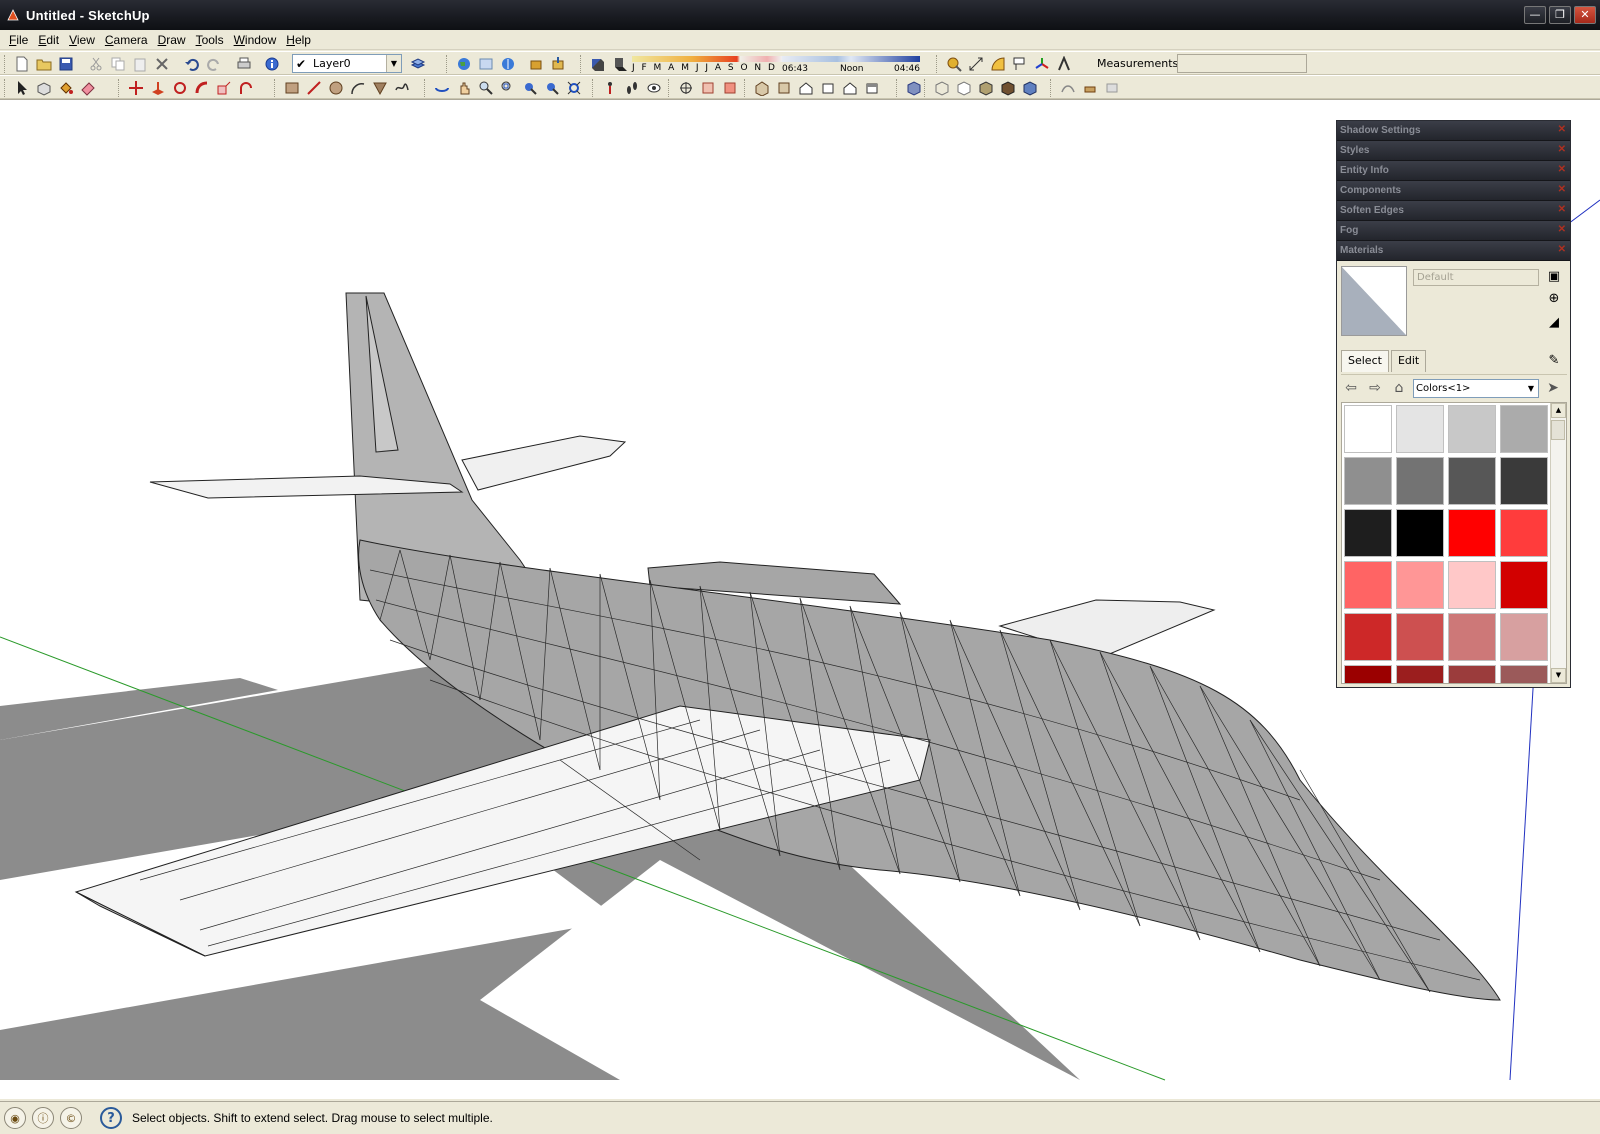  What do you see at coordinates (272, 64) in the screenshot?
I see `model-info-icon` at bounding box center [272, 64].